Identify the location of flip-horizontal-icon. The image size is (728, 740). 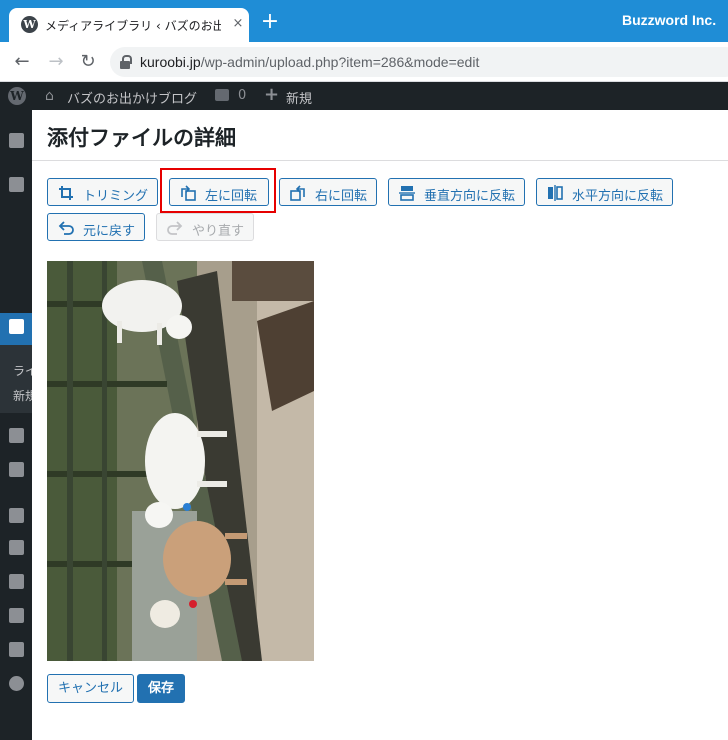
(555, 193).